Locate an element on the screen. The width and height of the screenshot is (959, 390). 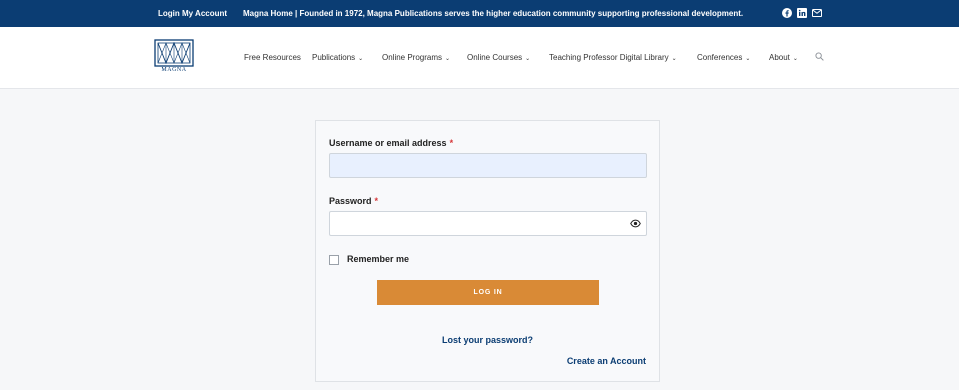
nav-free-resources: Free Resources is located at coordinates (272, 58).